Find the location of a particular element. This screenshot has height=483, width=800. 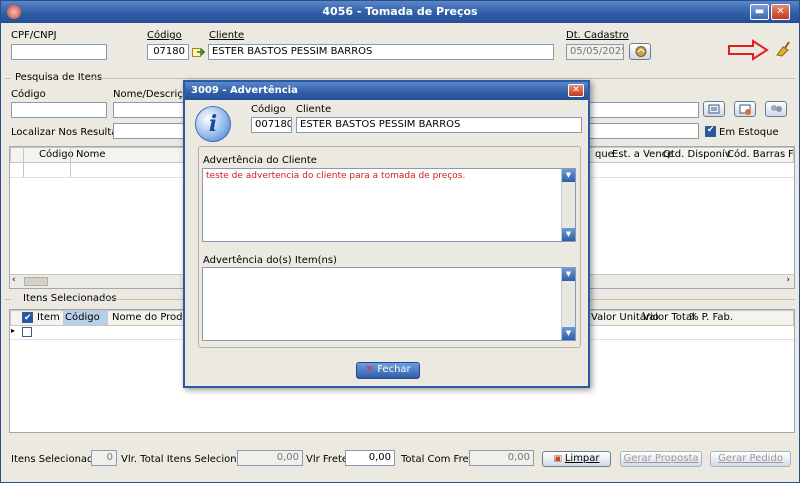

select-all-checkbox is located at coordinates (27, 318).